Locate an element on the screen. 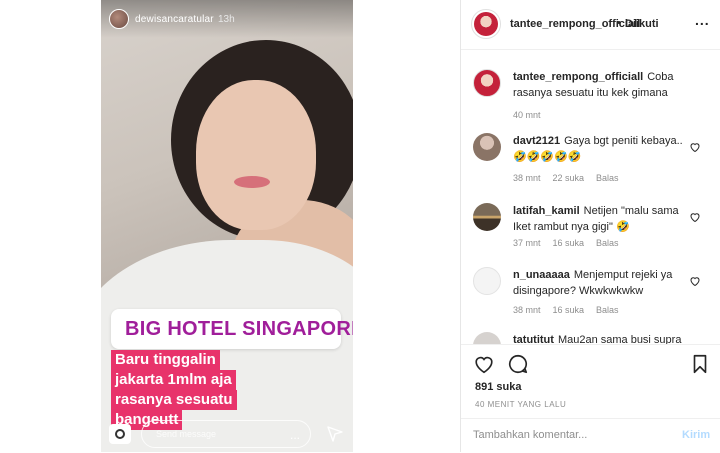 The image size is (720, 453). comment-username: latifah_kamil is located at coordinates (546, 211).